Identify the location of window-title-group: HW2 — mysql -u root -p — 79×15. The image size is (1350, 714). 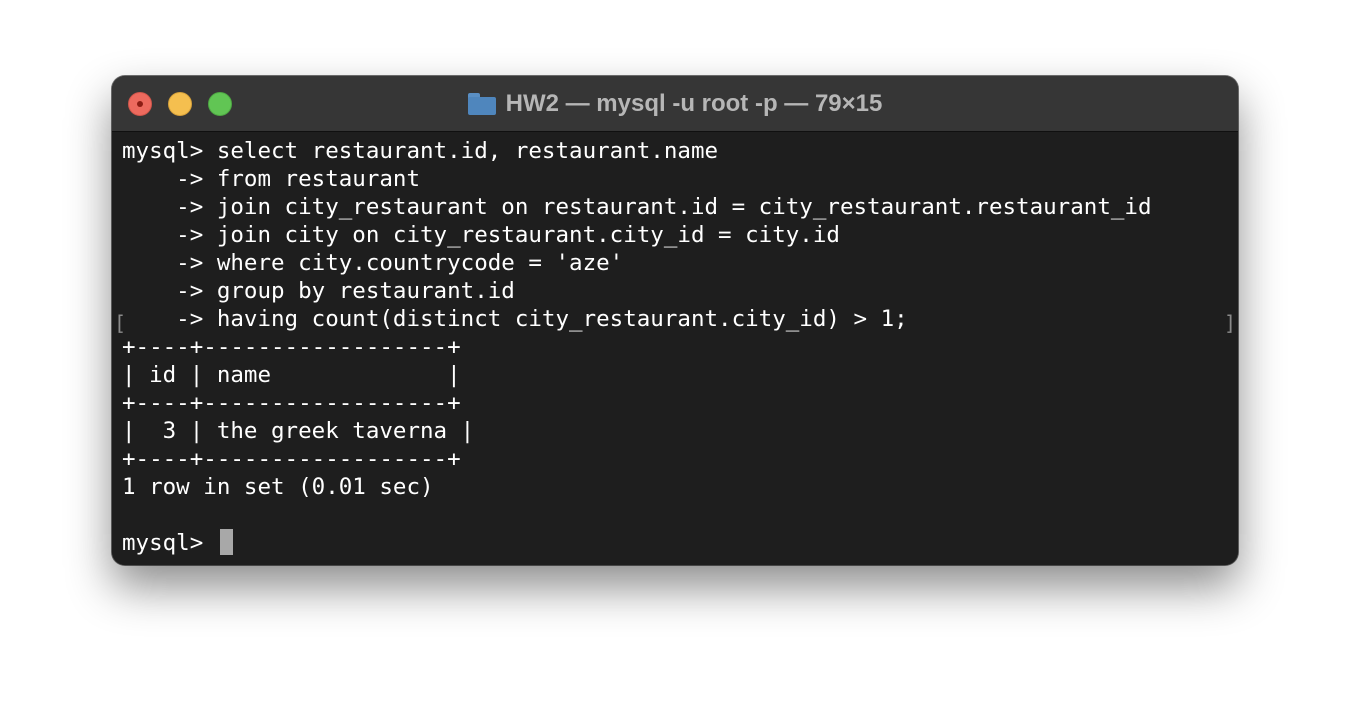
(675, 104).